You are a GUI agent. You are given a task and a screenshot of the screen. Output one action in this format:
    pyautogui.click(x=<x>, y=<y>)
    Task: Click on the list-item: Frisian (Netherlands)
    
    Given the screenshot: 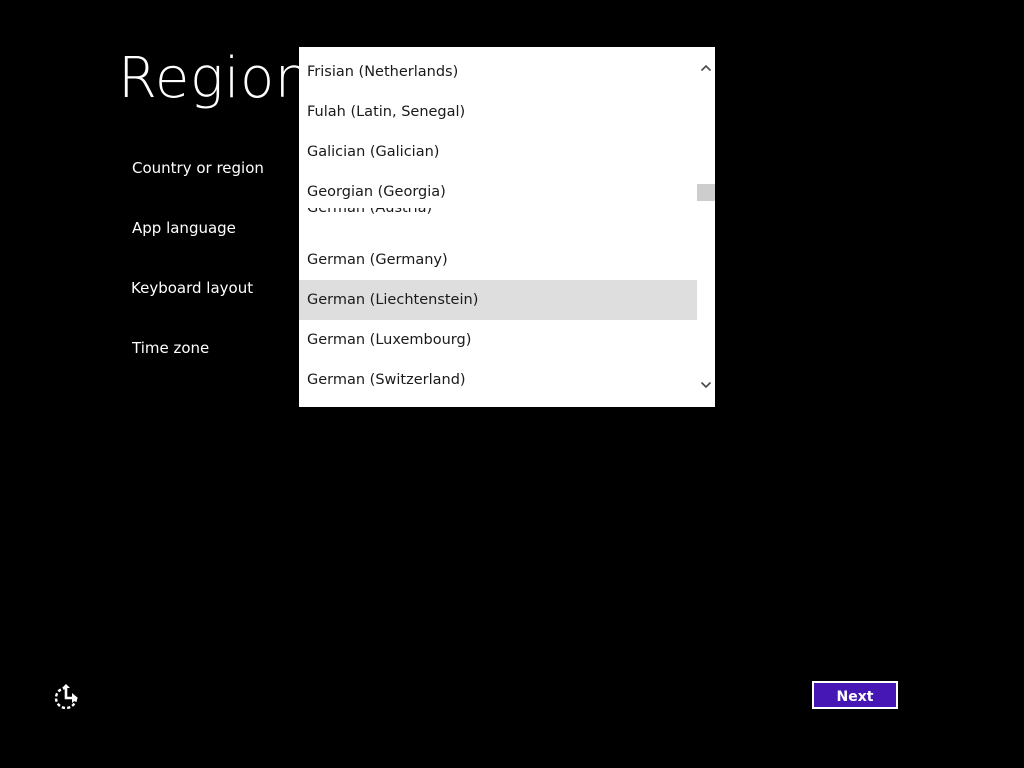 What is the action you would take?
    pyautogui.click(x=498, y=72)
    